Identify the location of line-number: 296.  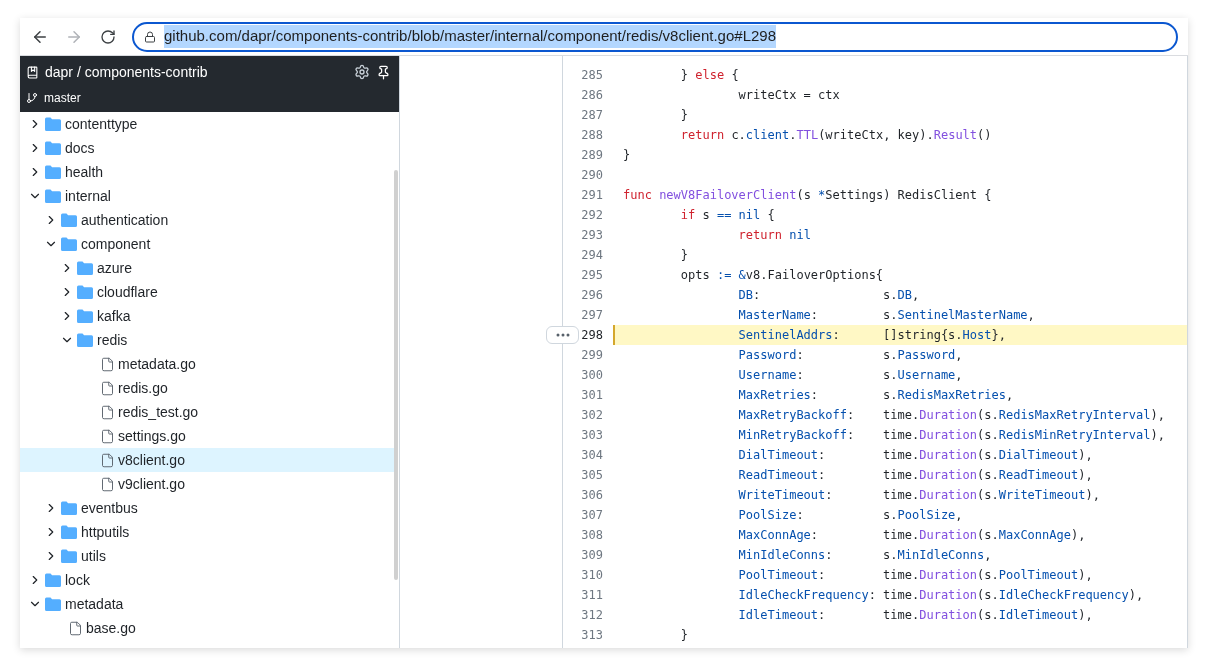
(592, 295).